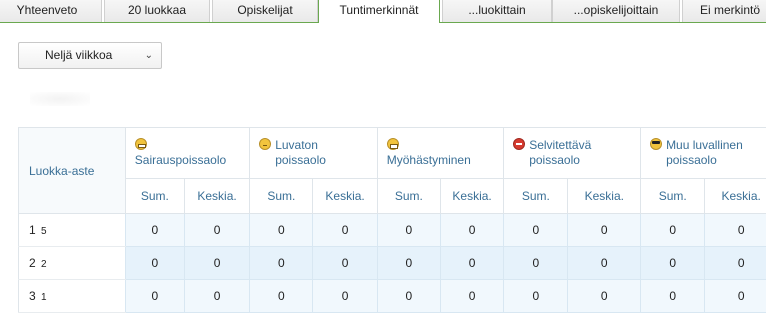 This screenshot has height=317, width=766. Describe the element at coordinates (72, 230) in the screenshot. I see `row-label: 1 5` at that location.